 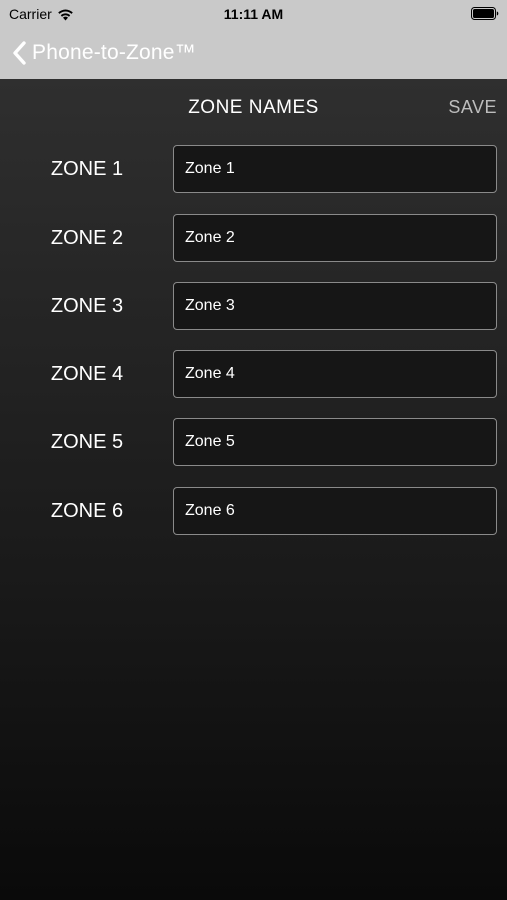 I want to click on zone-row-3: ZONE 3, so click(x=253, y=306).